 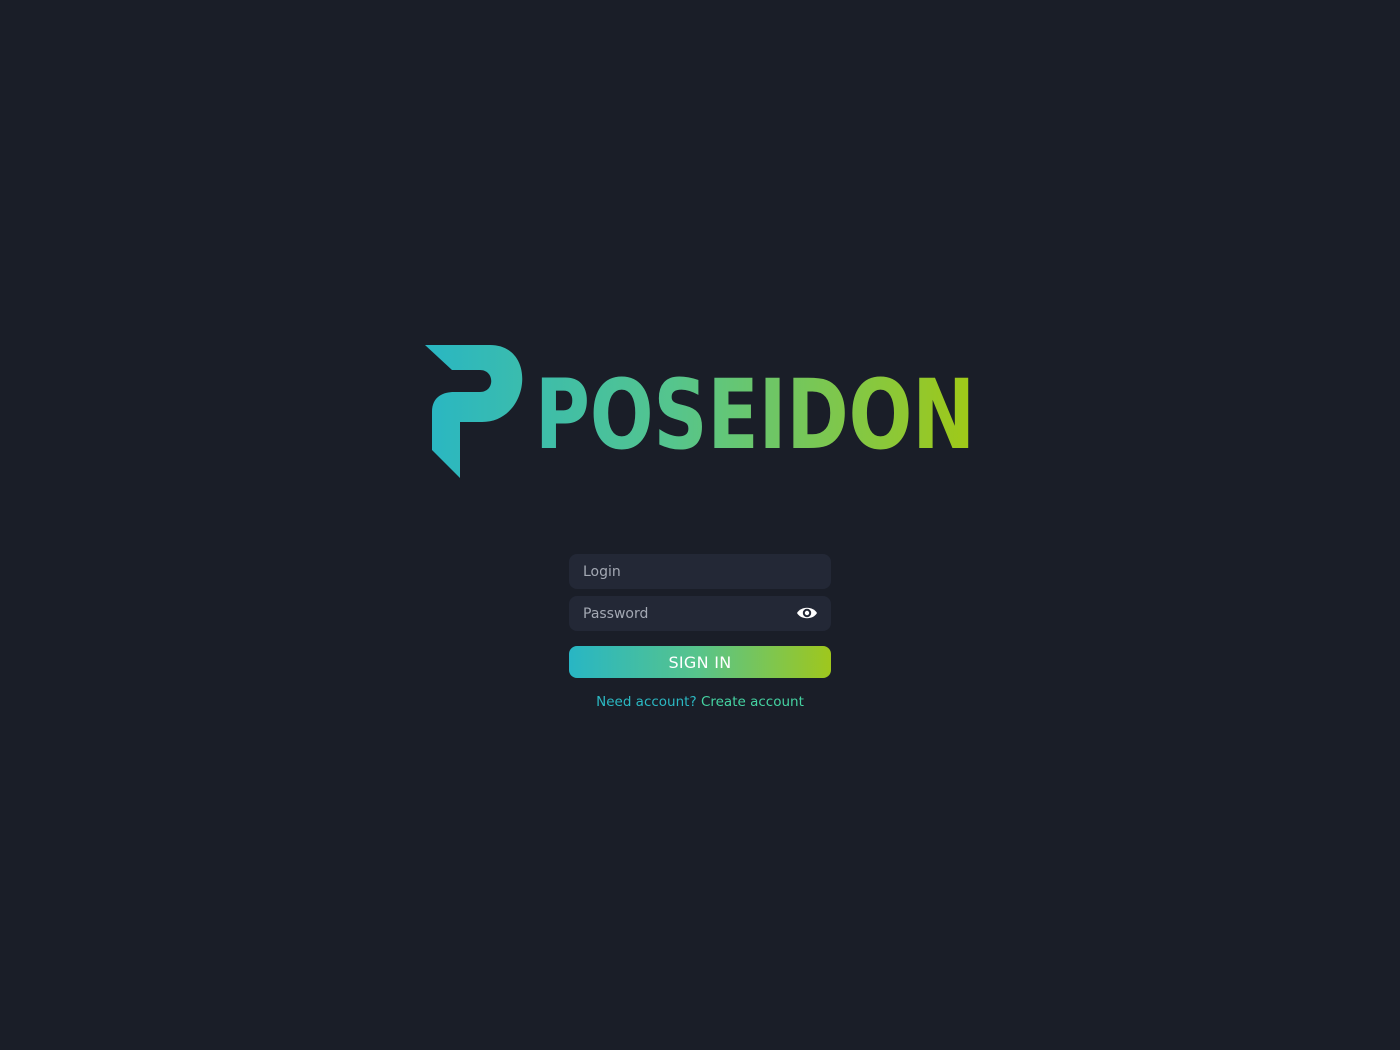 What do you see at coordinates (646, 702) in the screenshot?
I see `need-account-text: Need account?` at bounding box center [646, 702].